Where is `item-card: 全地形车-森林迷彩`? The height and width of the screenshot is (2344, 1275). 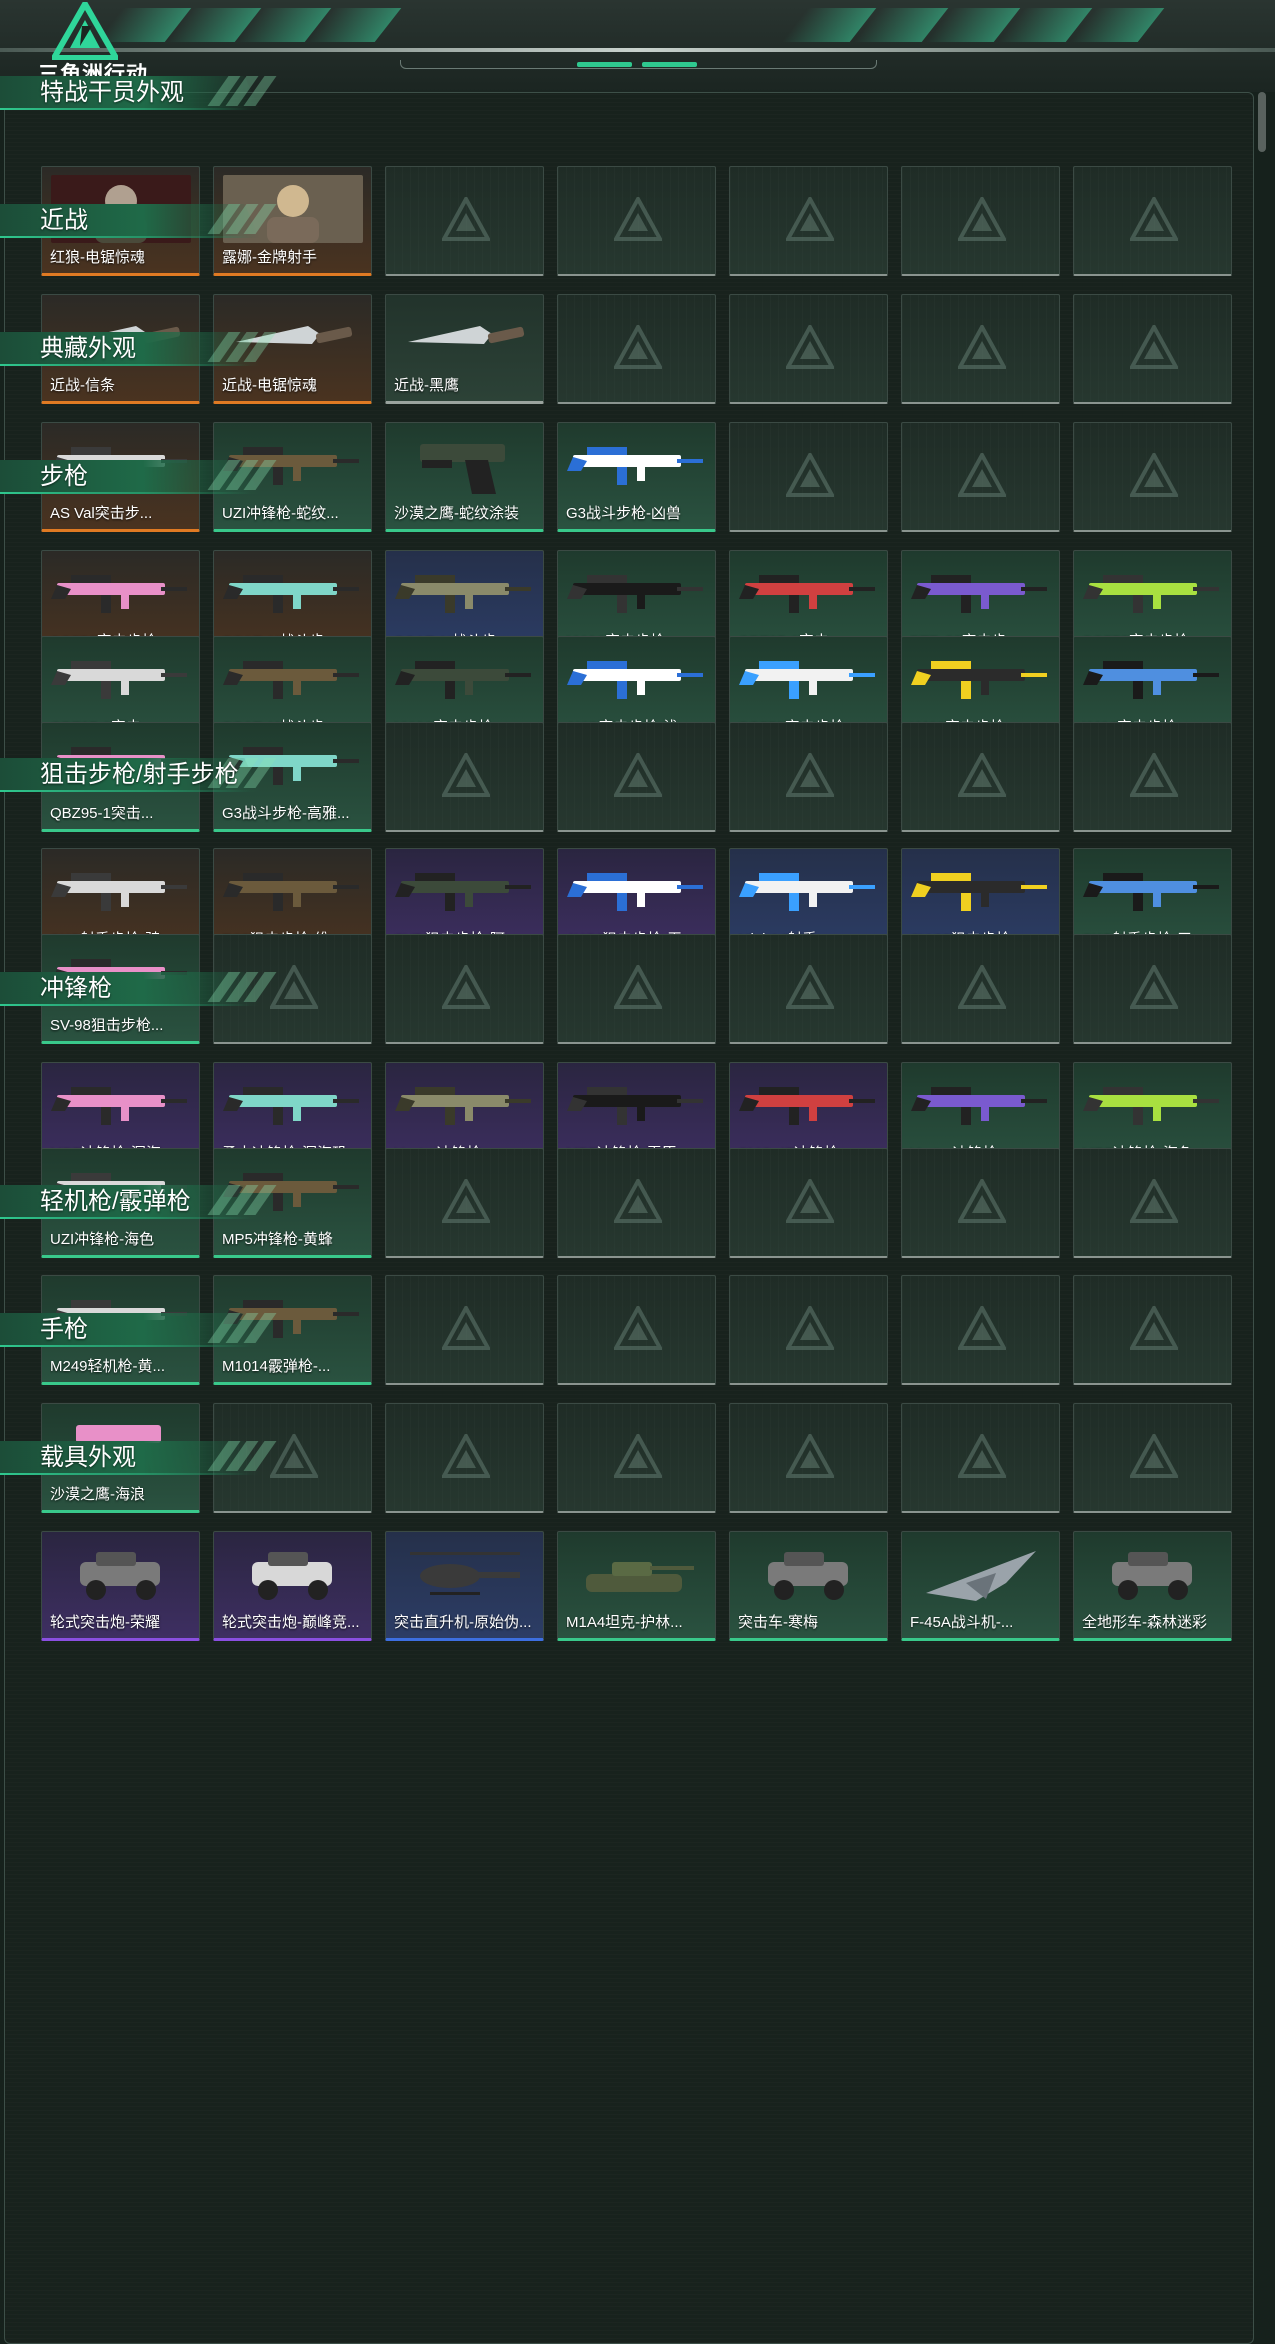 item-card: 全地形车-森林迷彩 is located at coordinates (1152, 1586).